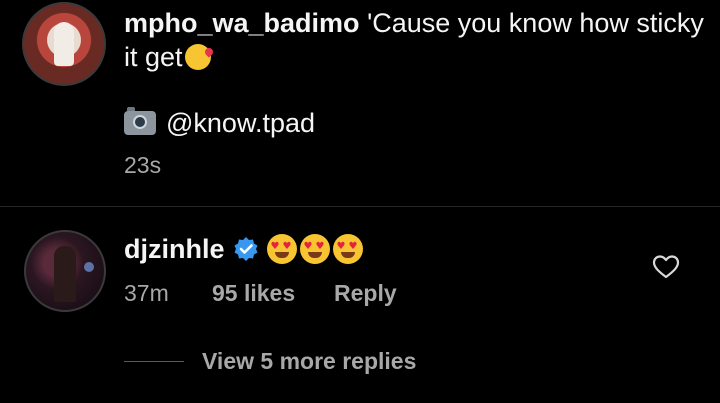  I want to click on camera-icon, so click(140, 121).